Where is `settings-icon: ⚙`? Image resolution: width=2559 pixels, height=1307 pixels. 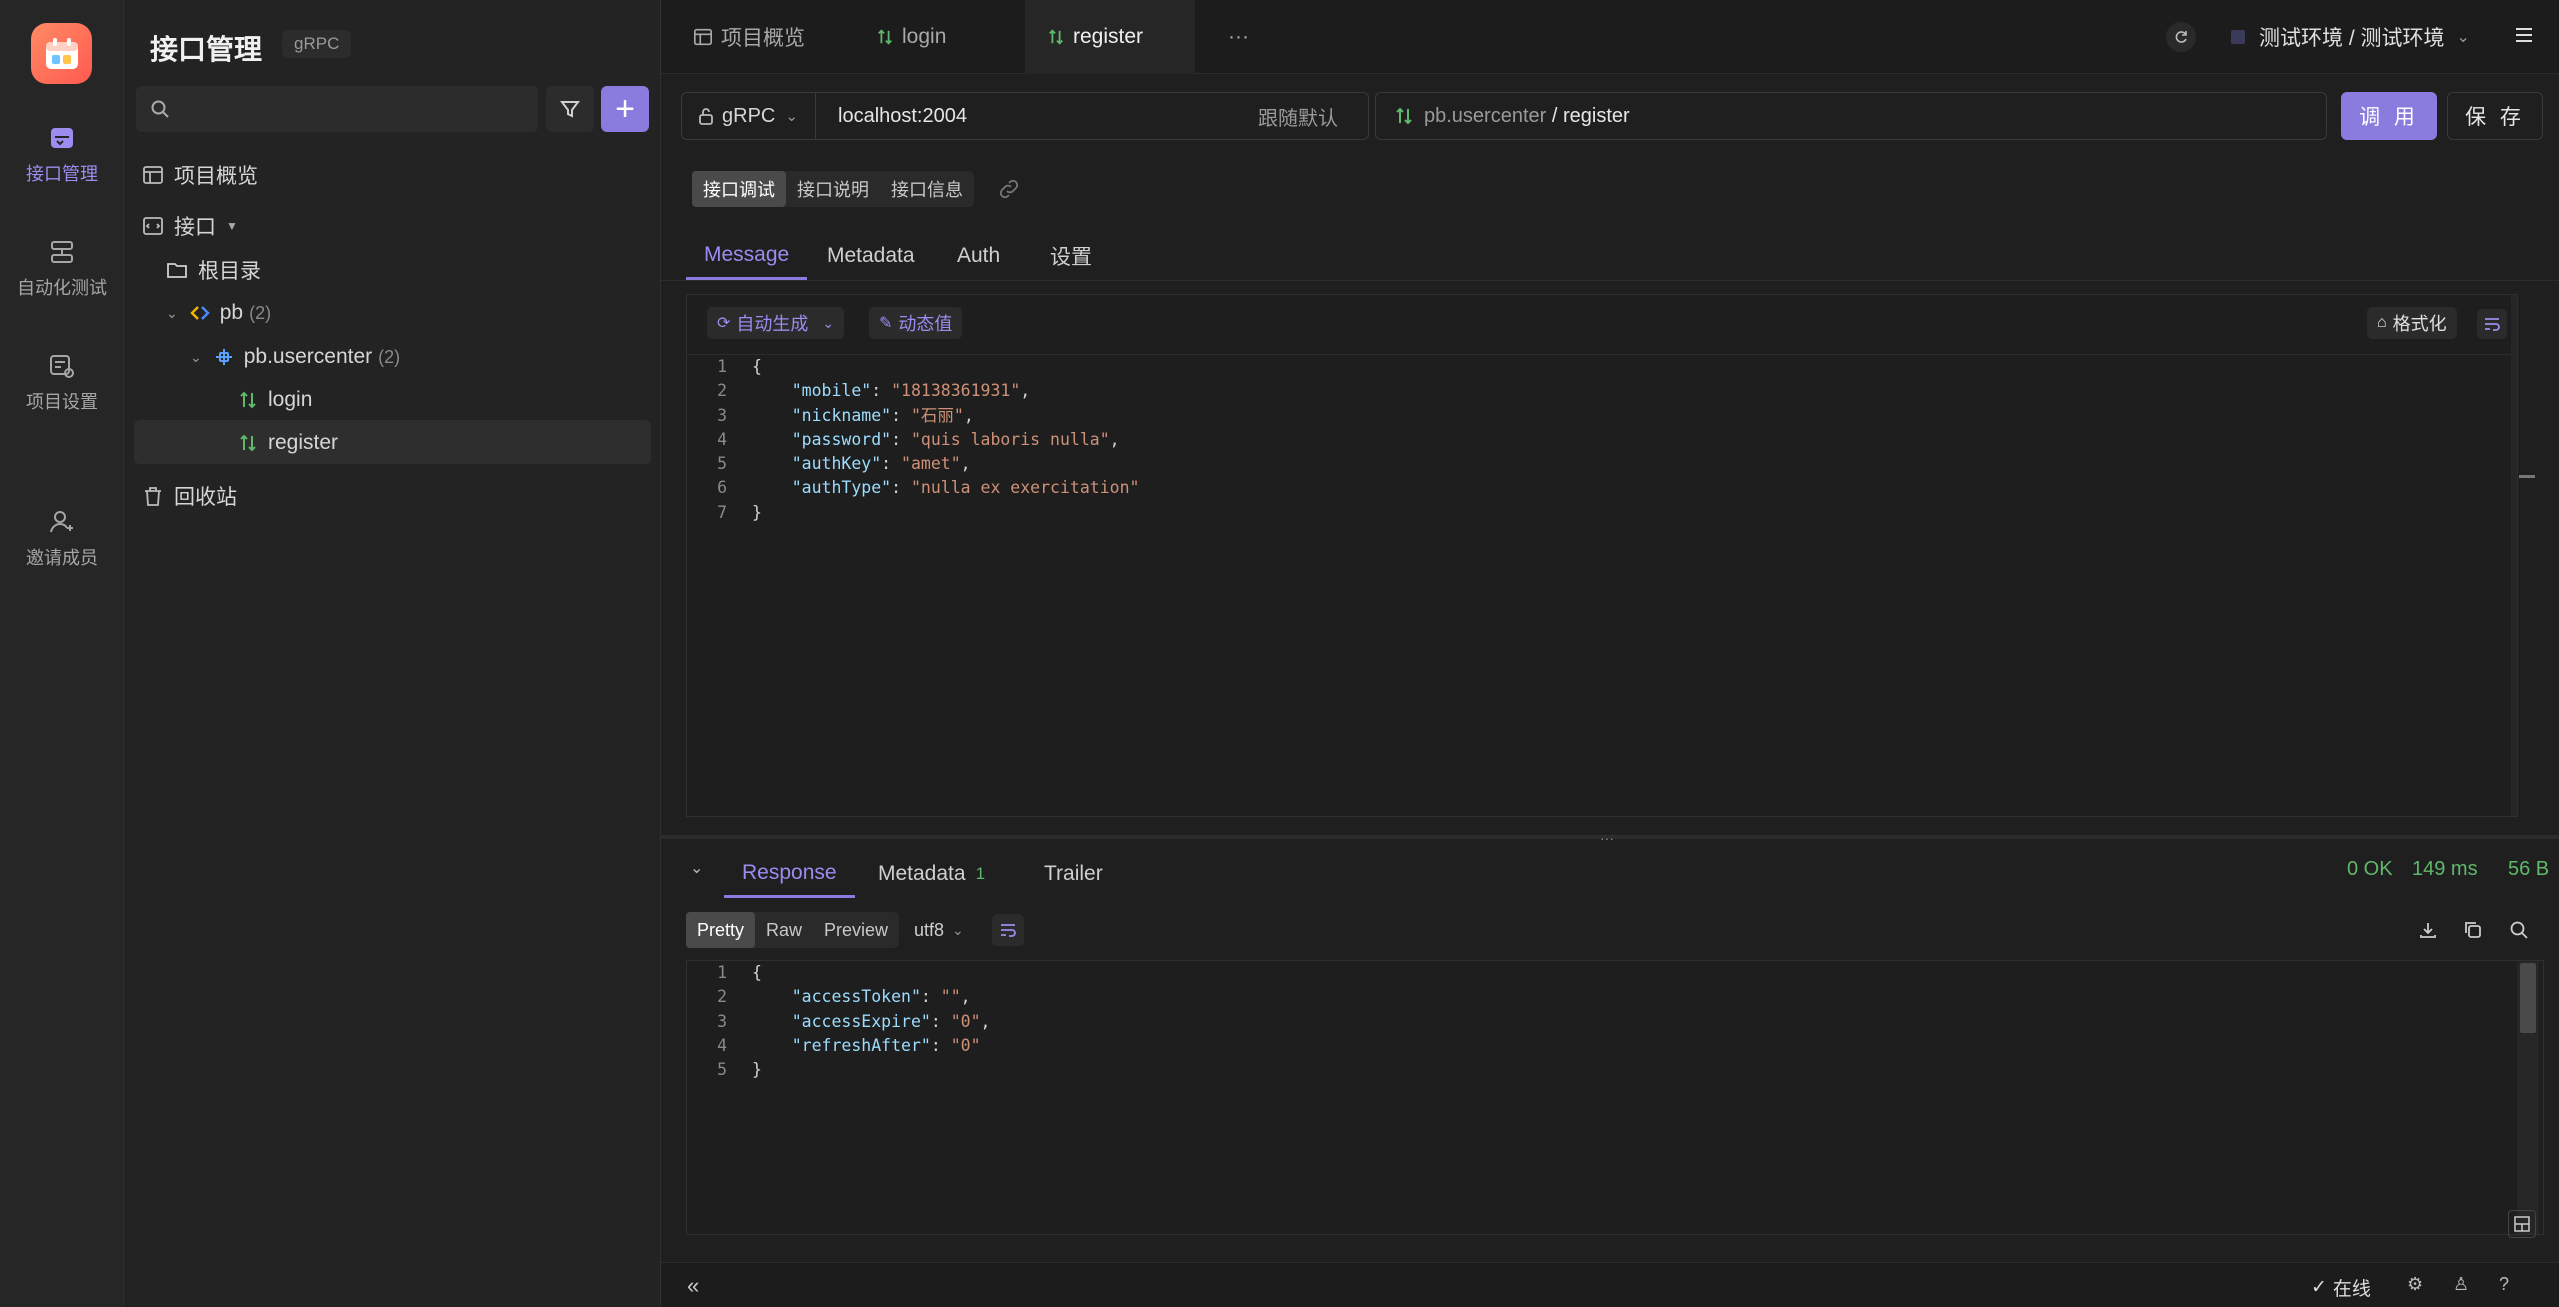
settings-icon: ⚙ is located at coordinates (2415, 1284).